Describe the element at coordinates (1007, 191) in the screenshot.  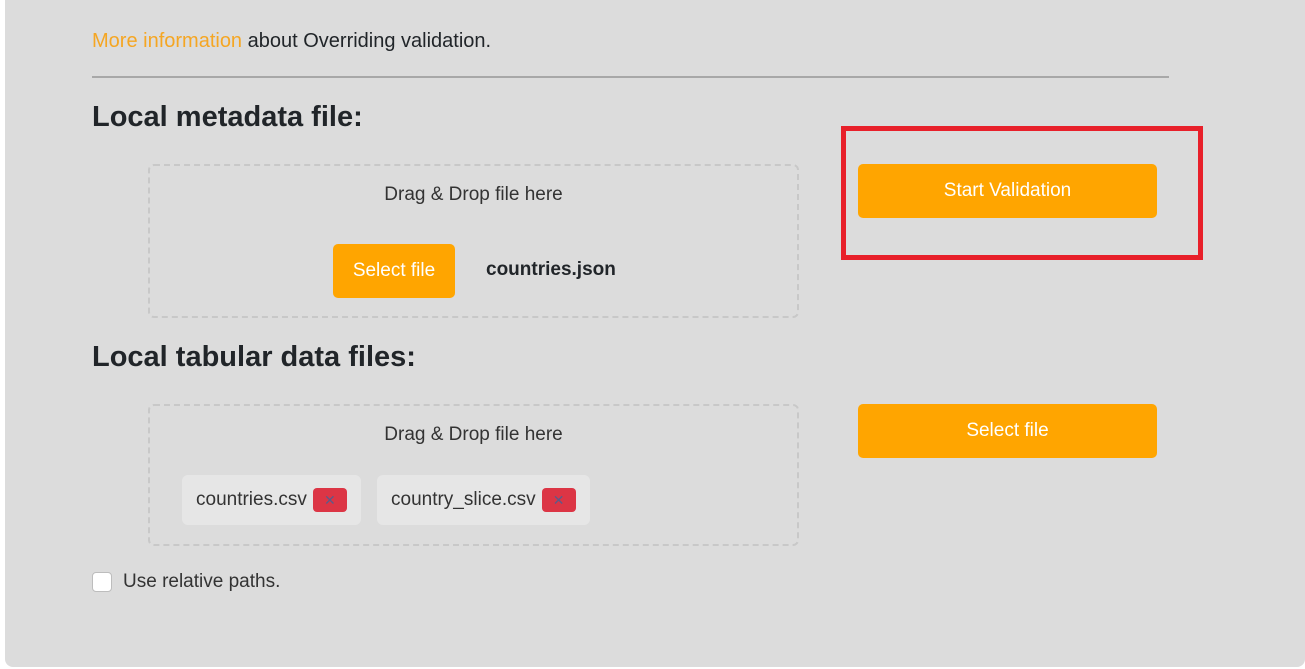
I see `start-validation-button: Start Validation` at that location.